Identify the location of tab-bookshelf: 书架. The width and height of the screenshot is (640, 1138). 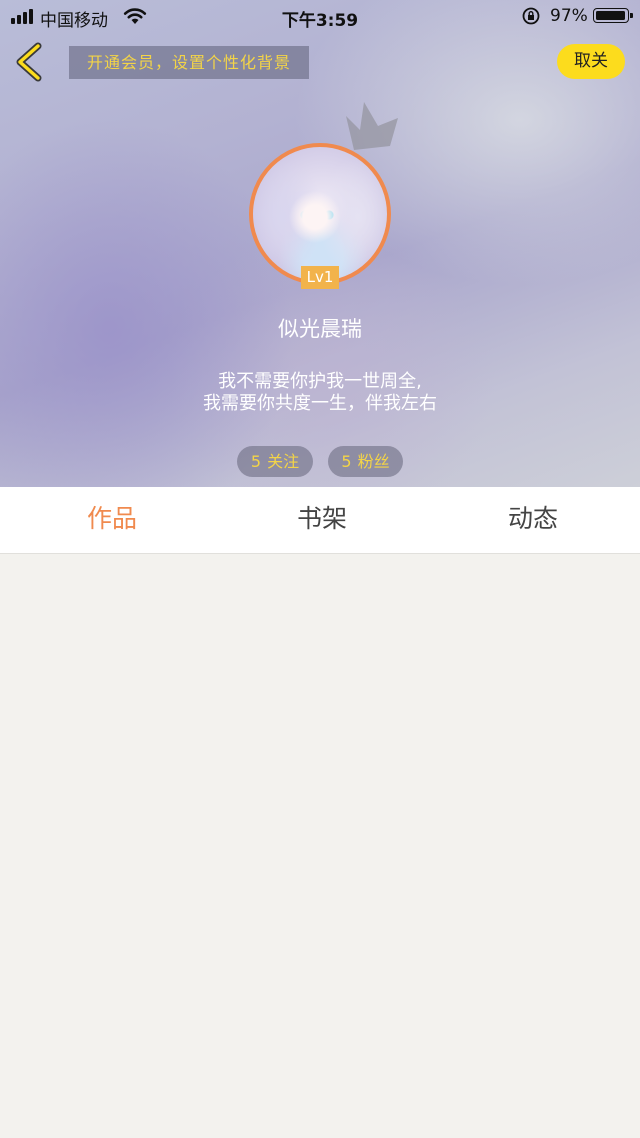
(322, 520).